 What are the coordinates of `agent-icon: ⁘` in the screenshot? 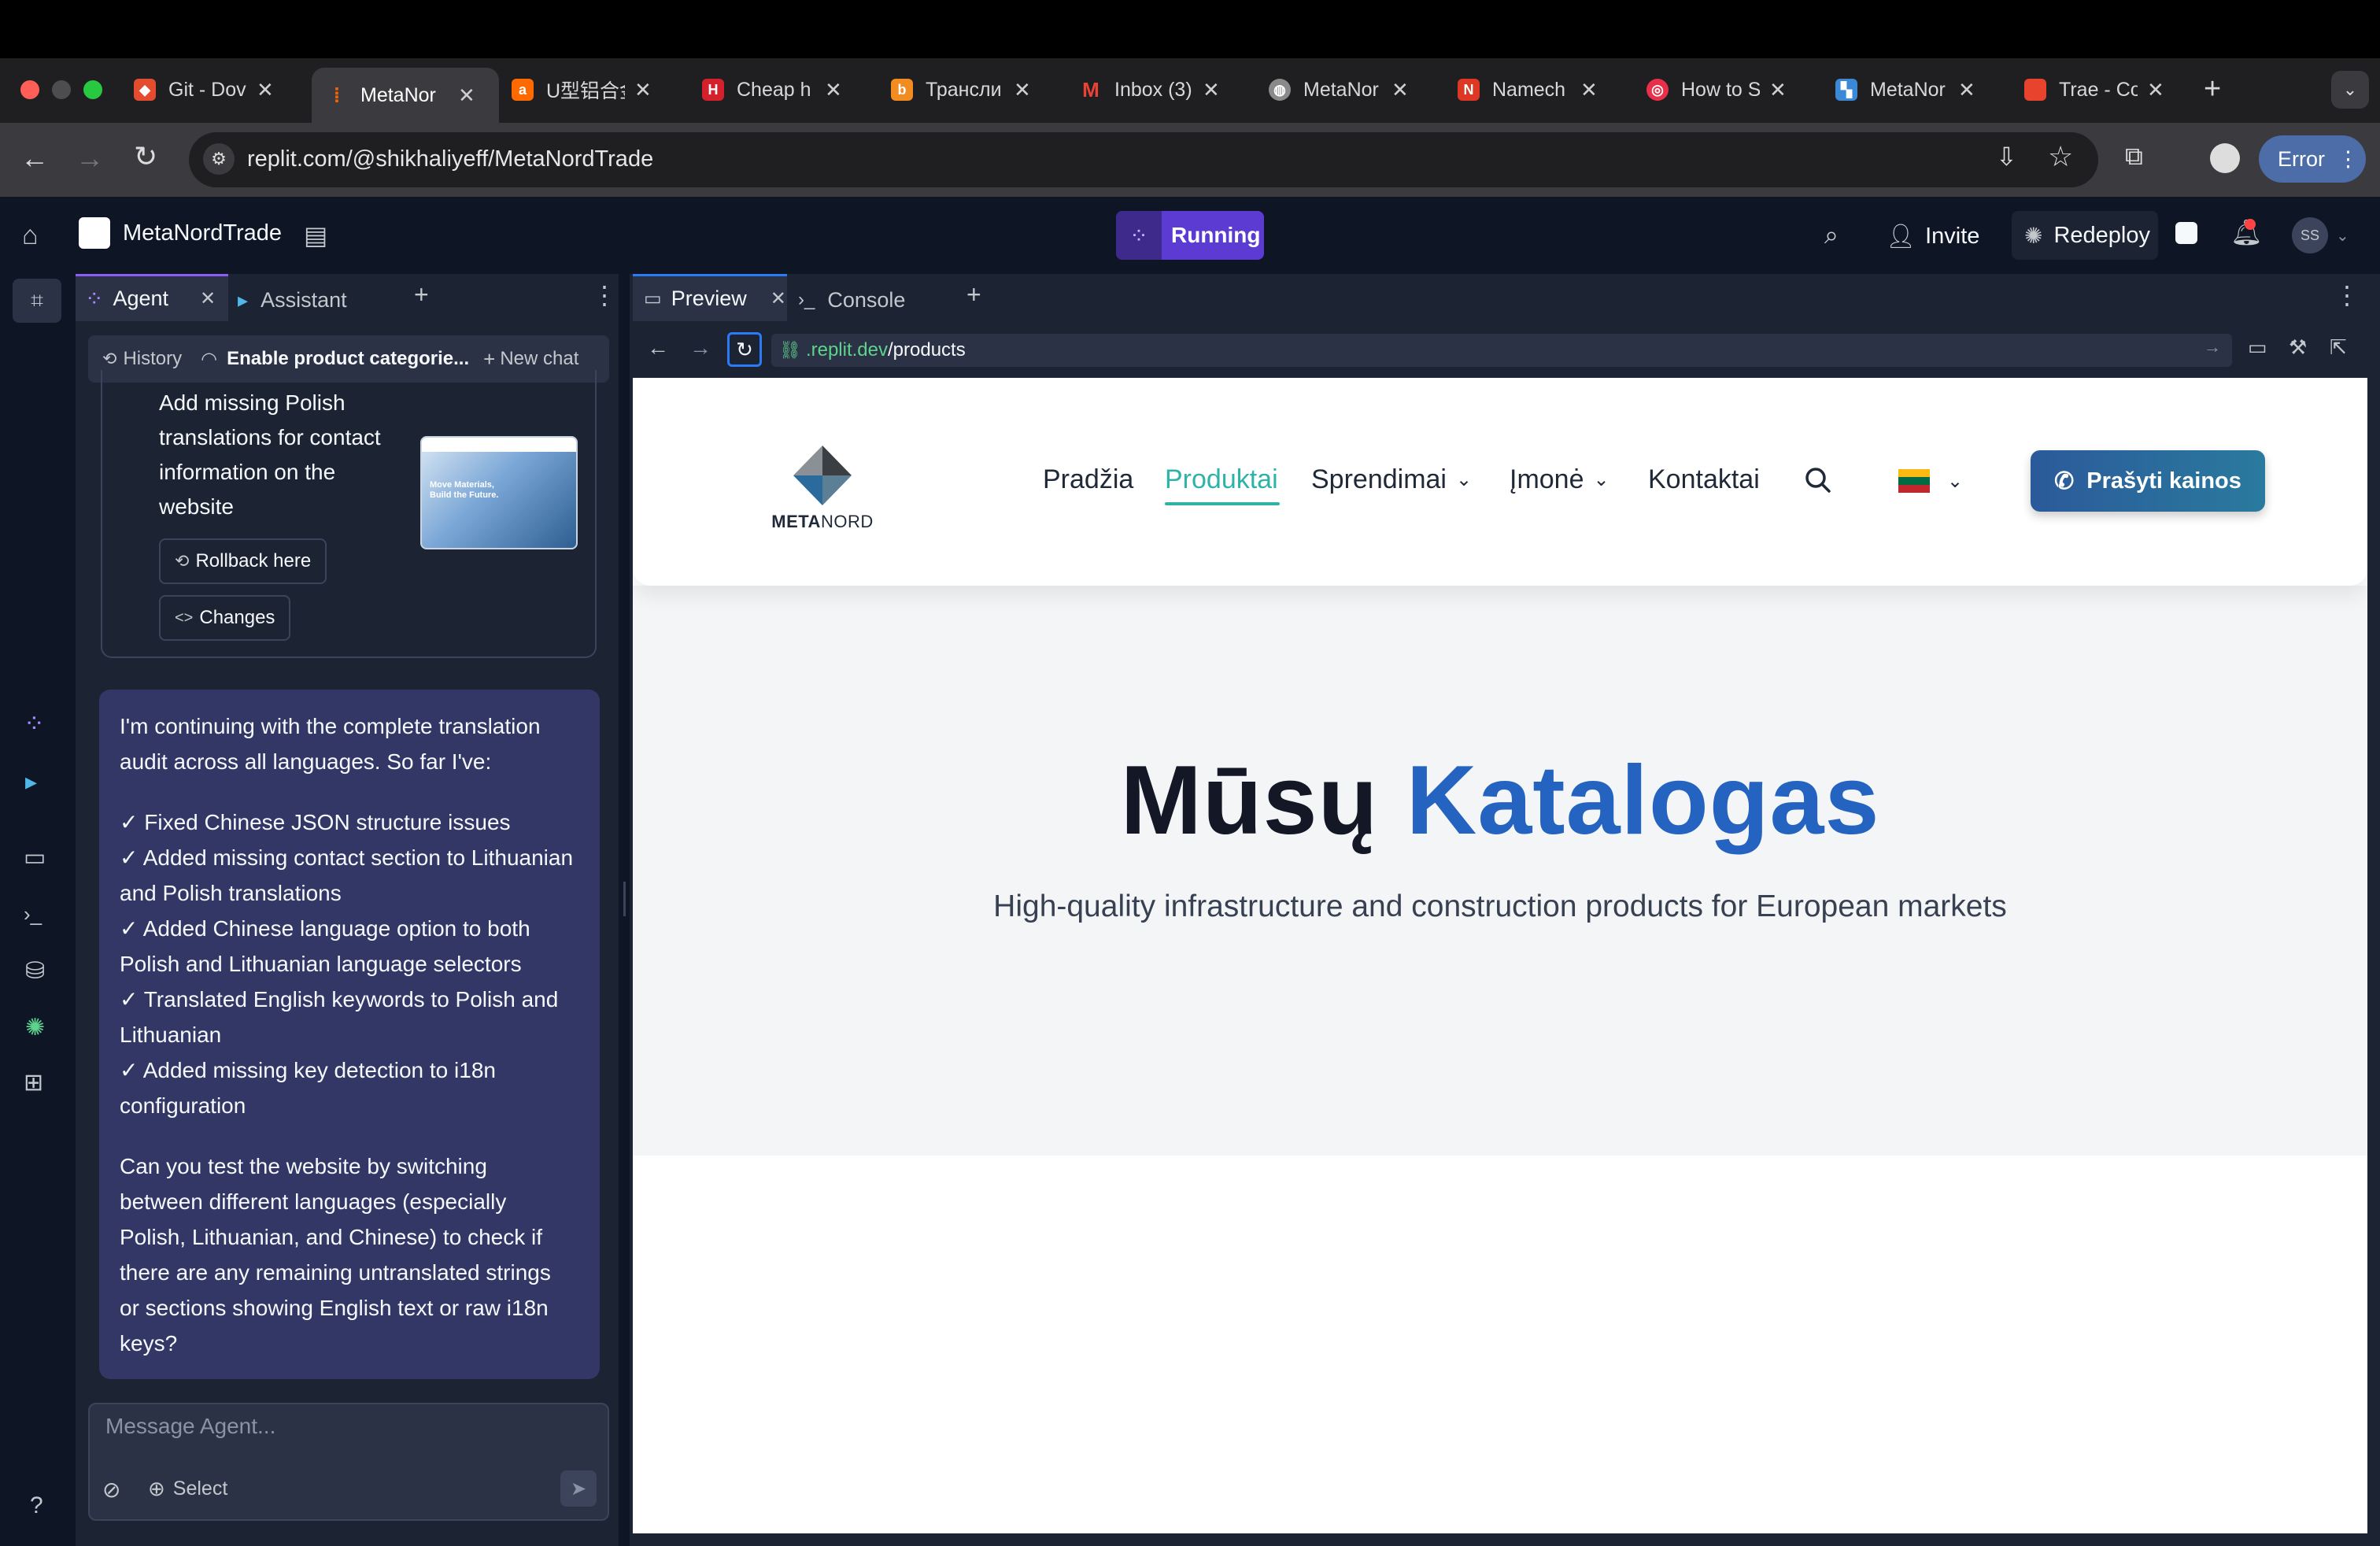 It's located at (34, 723).